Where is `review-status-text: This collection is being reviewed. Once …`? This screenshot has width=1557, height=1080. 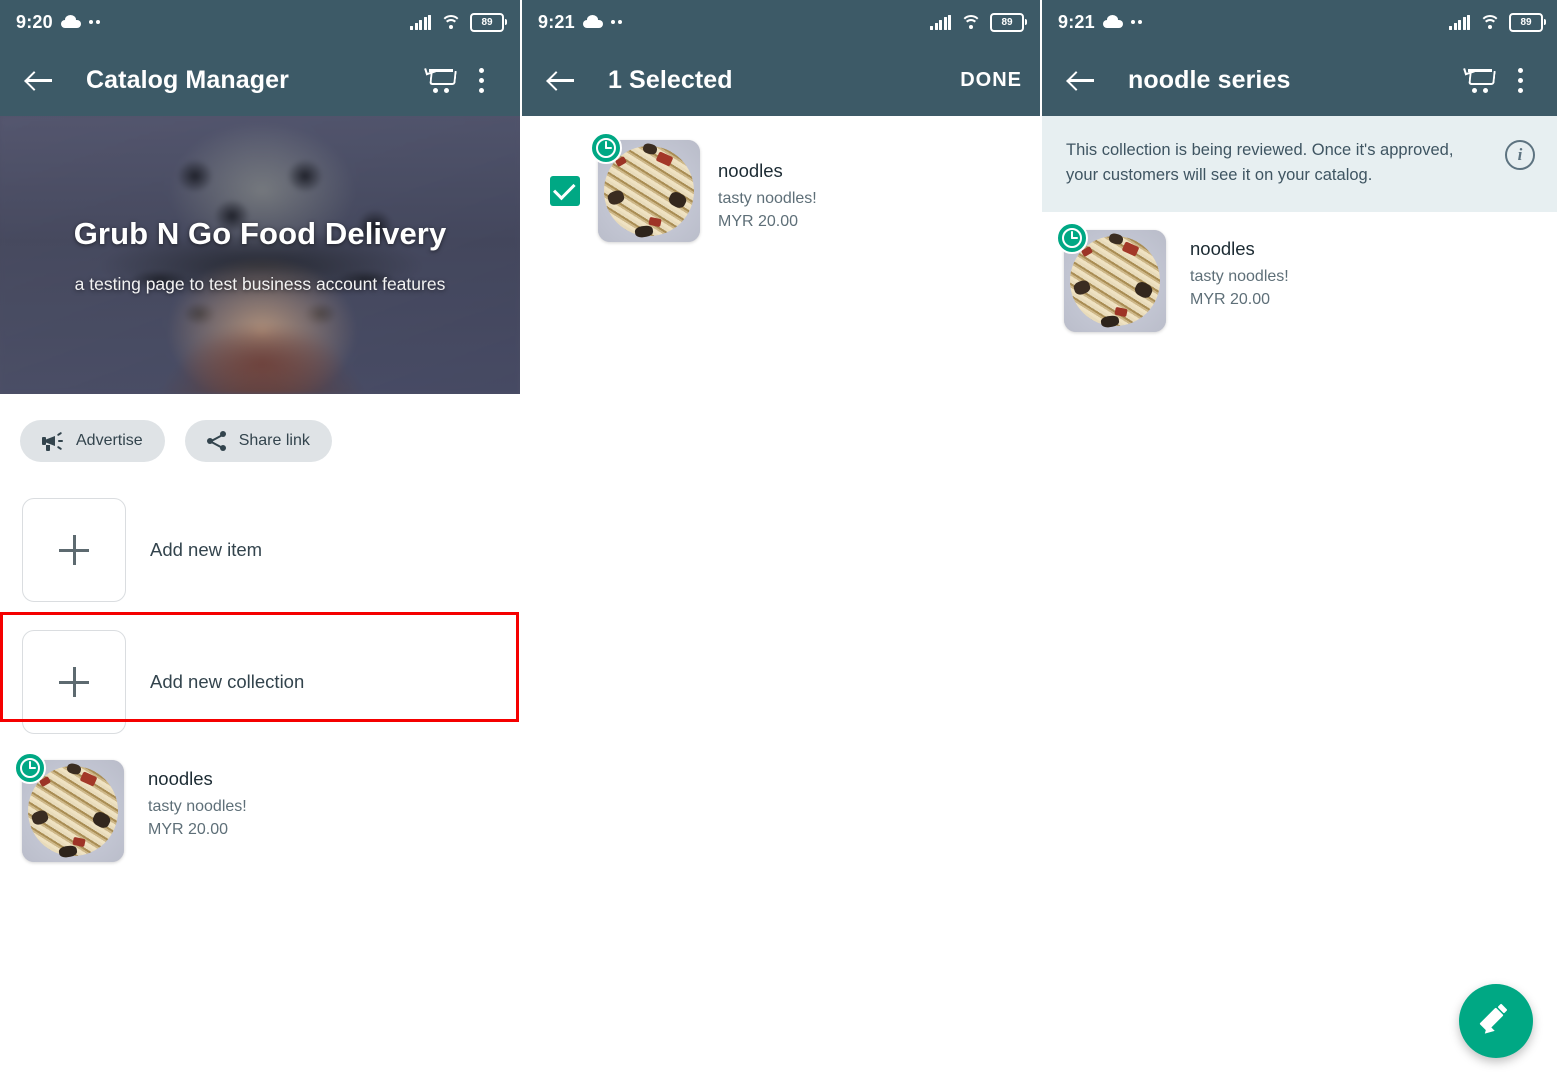 review-status-text: This collection is being reviewed. Once … is located at coordinates (1260, 162).